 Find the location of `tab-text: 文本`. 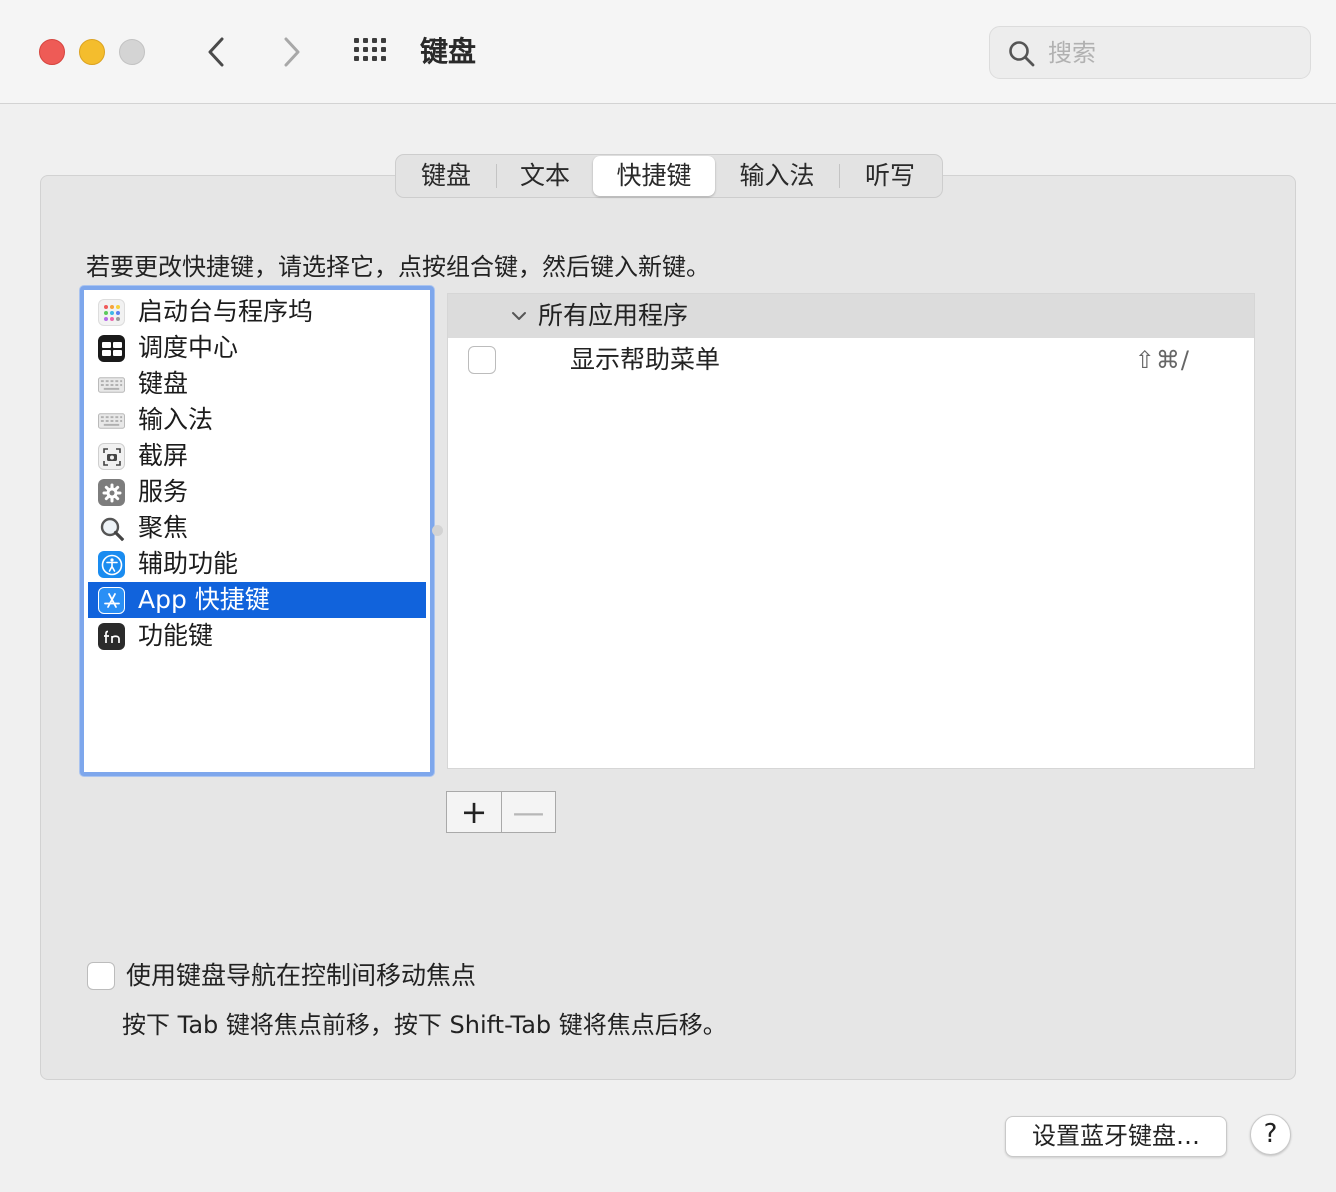

tab-text: 文本 is located at coordinates (545, 176).